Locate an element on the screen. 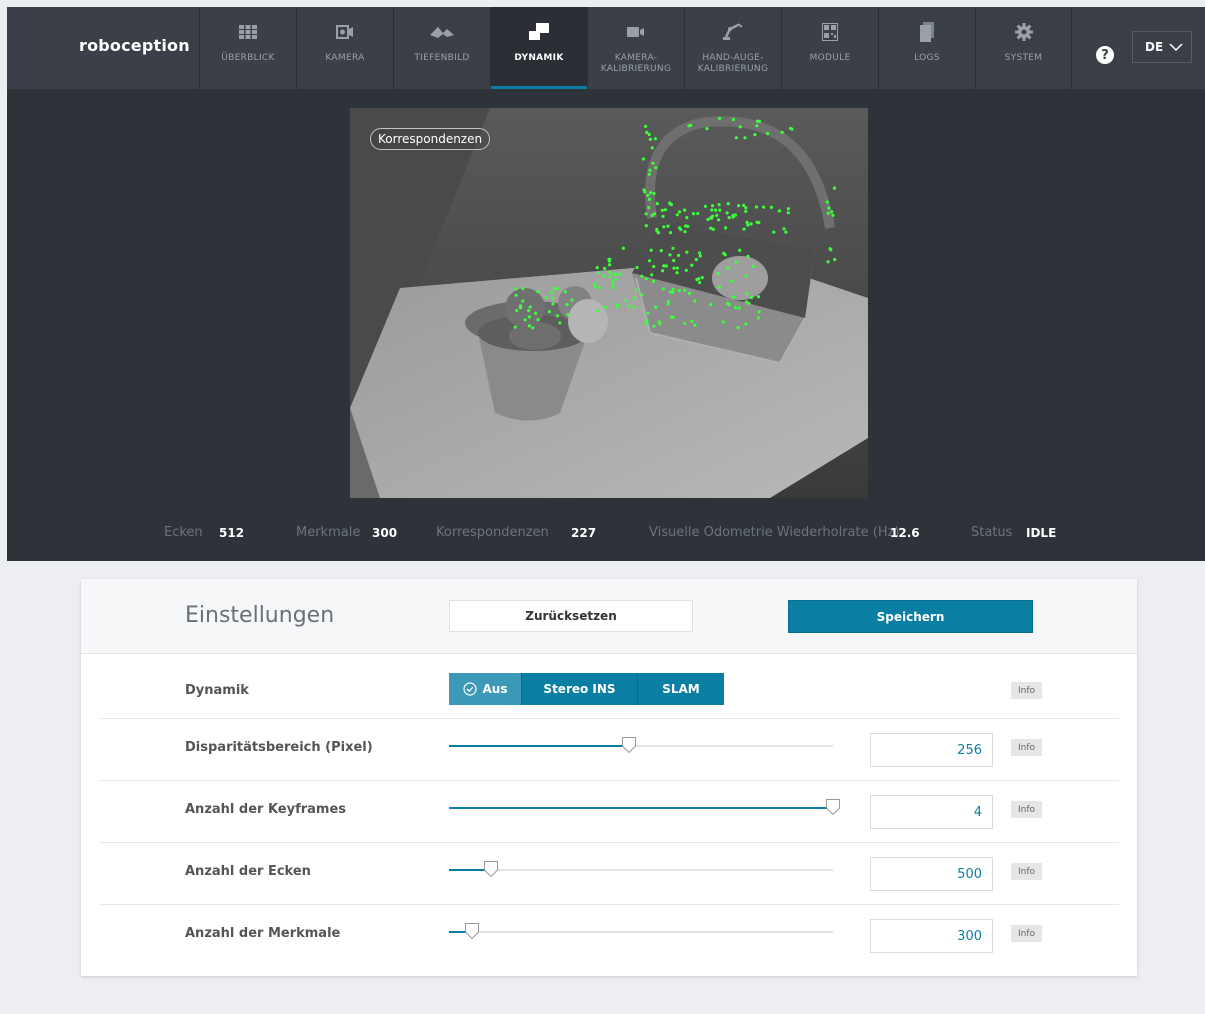  stat-value-ecken: 512 is located at coordinates (232, 533).